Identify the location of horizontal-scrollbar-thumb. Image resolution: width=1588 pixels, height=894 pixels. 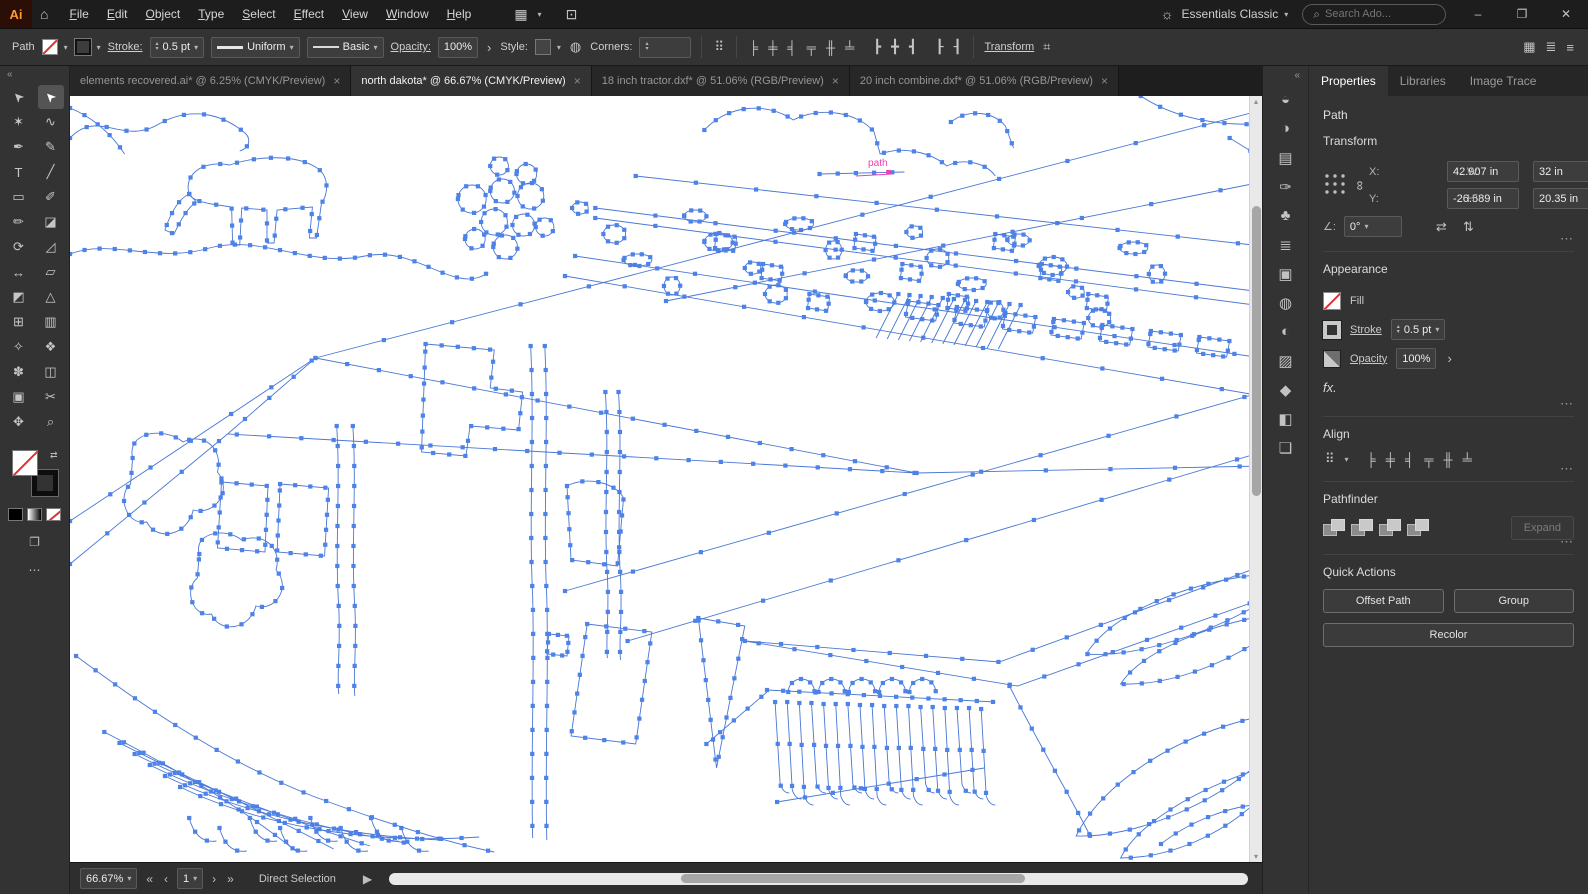
(853, 878).